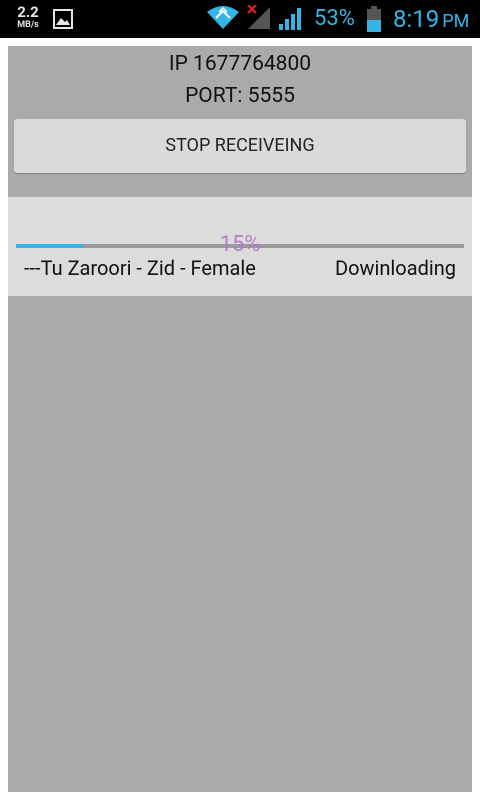 The image size is (480, 800). Describe the element at coordinates (240, 146) in the screenshot. I see `stop-receiving-button: STOP RECEIVEING` at that location.